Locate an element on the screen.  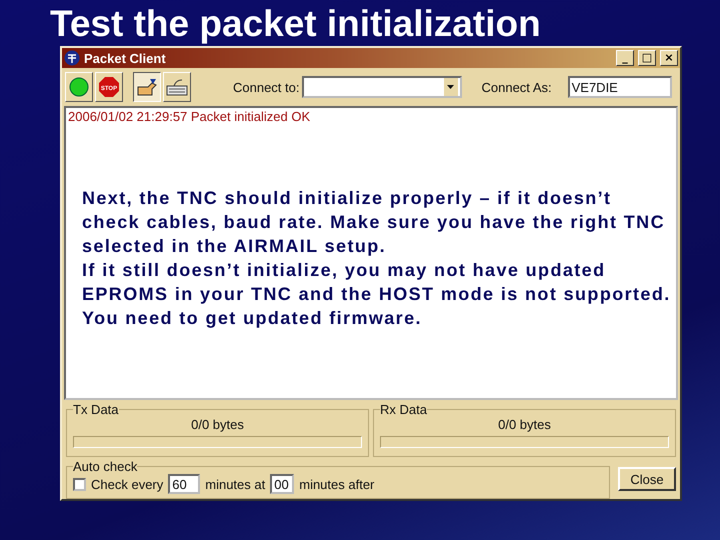
connect-as-field: VE7DIE is located at coordinates (620, 87).